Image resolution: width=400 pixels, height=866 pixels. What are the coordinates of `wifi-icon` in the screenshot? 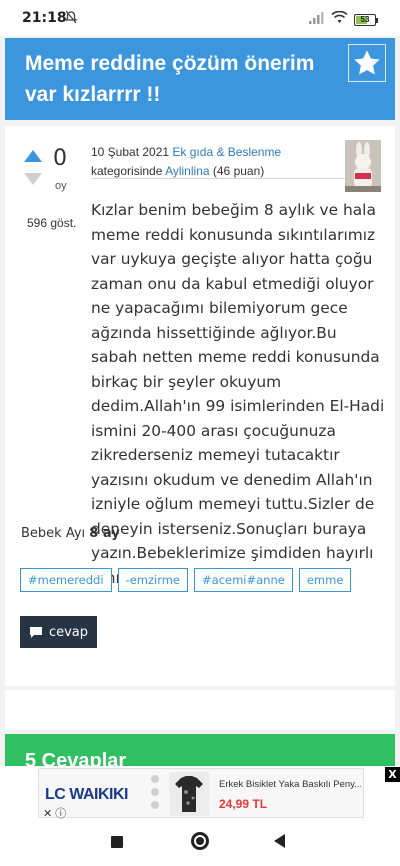 It's located at (339, 19).